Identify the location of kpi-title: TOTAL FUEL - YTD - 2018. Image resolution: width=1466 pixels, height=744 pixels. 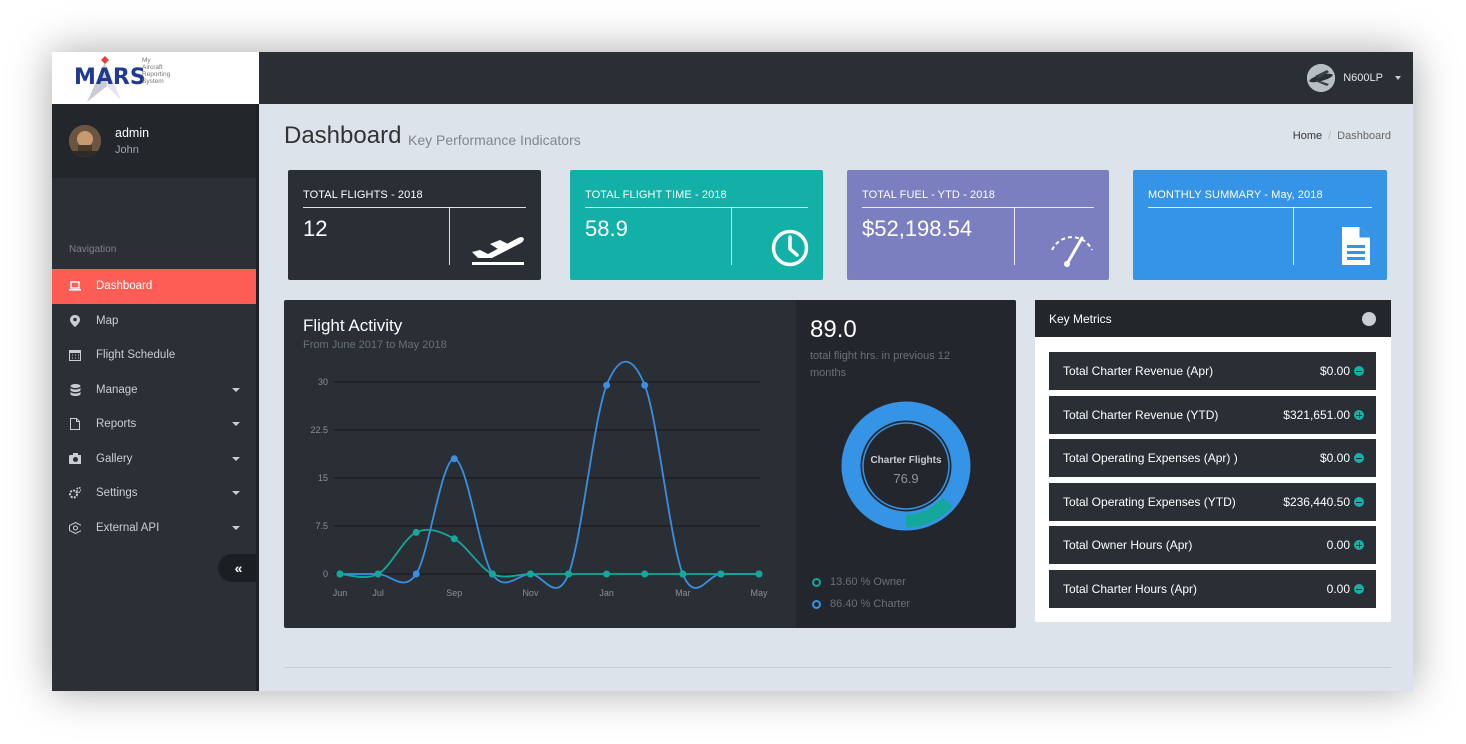
(928, 195).